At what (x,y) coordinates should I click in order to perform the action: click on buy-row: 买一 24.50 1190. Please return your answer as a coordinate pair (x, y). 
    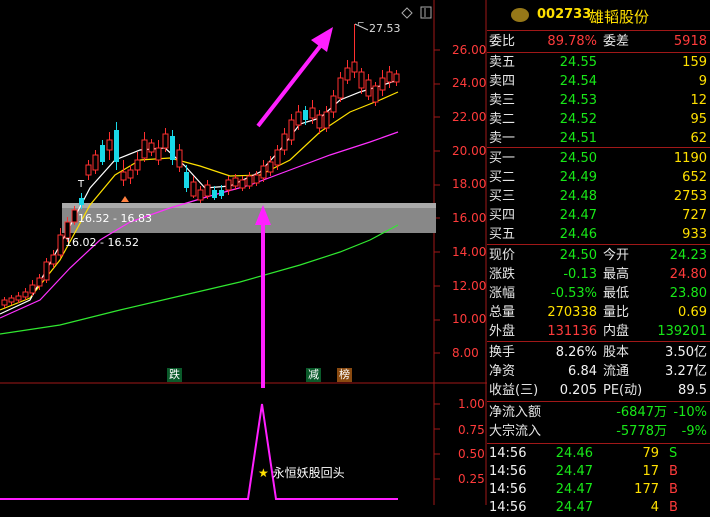
    Looking at the image, I should click on (599, 158).